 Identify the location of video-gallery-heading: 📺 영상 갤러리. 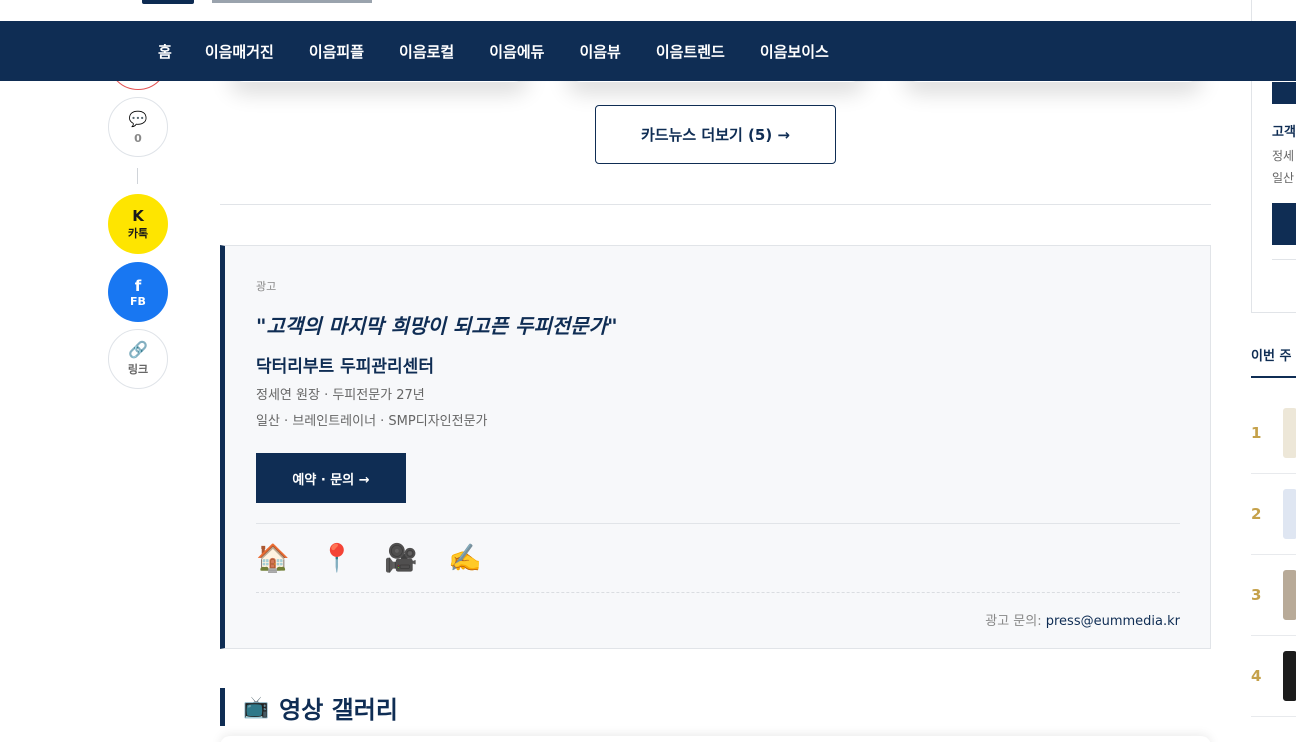
(309, 707).